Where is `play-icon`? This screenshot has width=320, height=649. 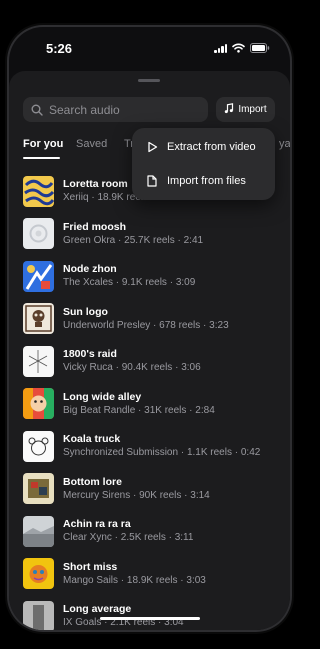
play-icon is located at coordinates (152, 147).